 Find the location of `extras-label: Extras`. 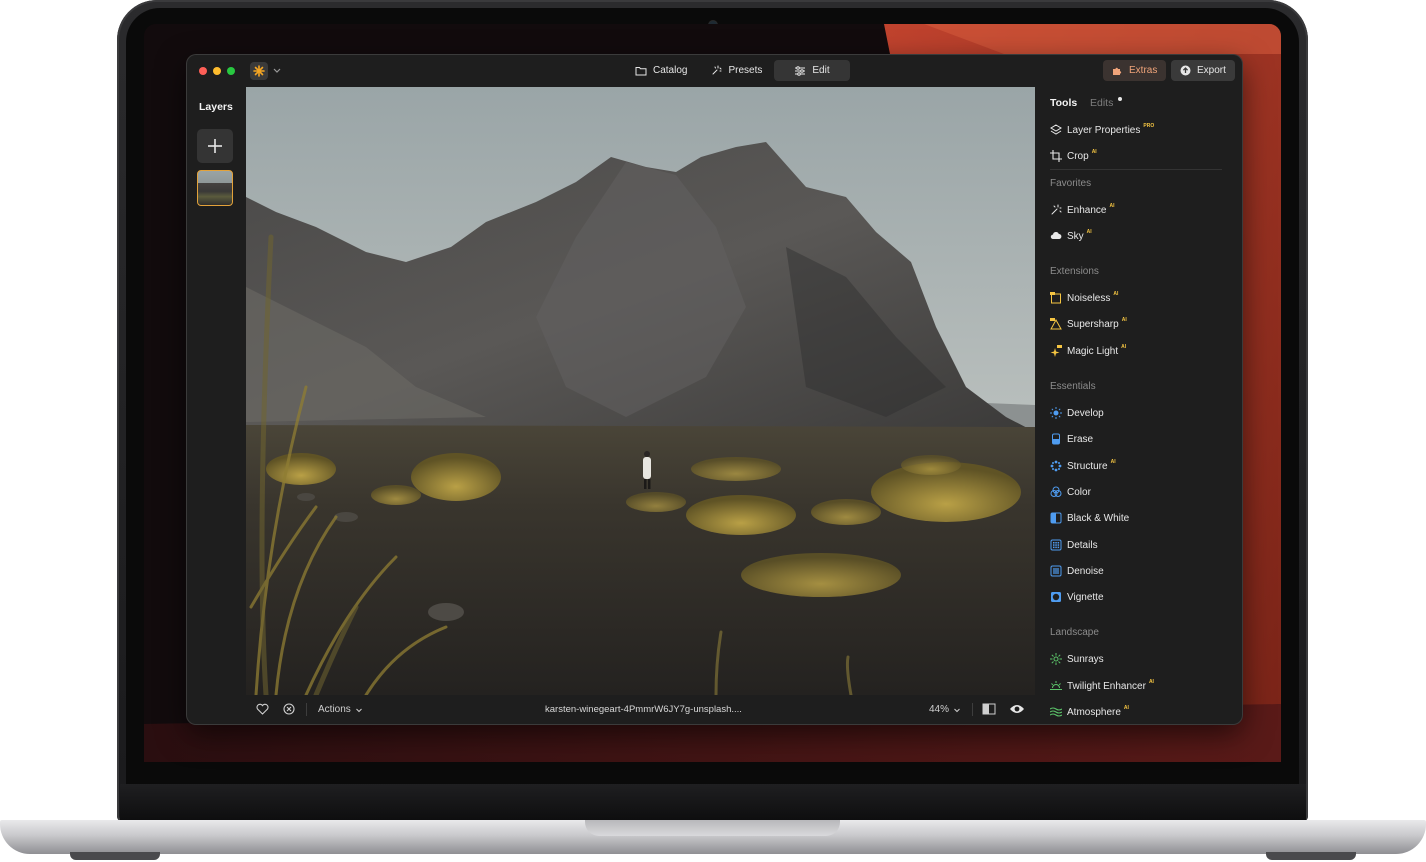

extras-label: Extras is located at coordinates (1143, 70).